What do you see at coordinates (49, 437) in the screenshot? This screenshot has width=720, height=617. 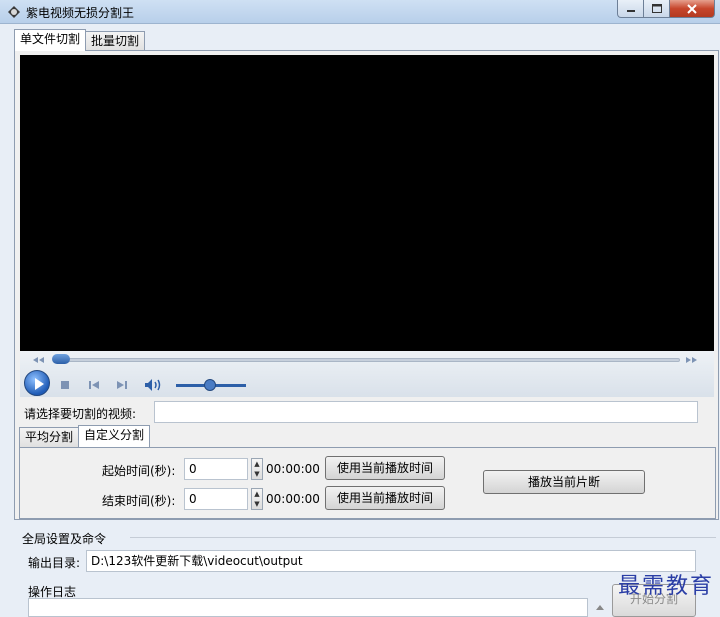 I see `tab-average-split: 平均分割` at bounding box center [49, 437].